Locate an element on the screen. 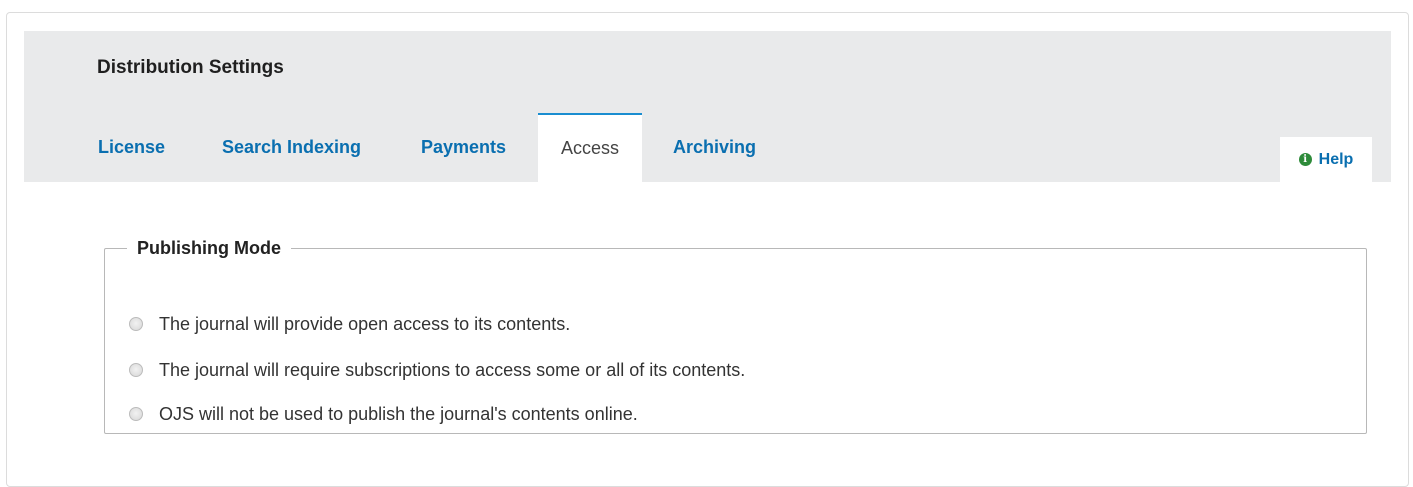  tab-label: Archiving is located at coordinates (714, 147).